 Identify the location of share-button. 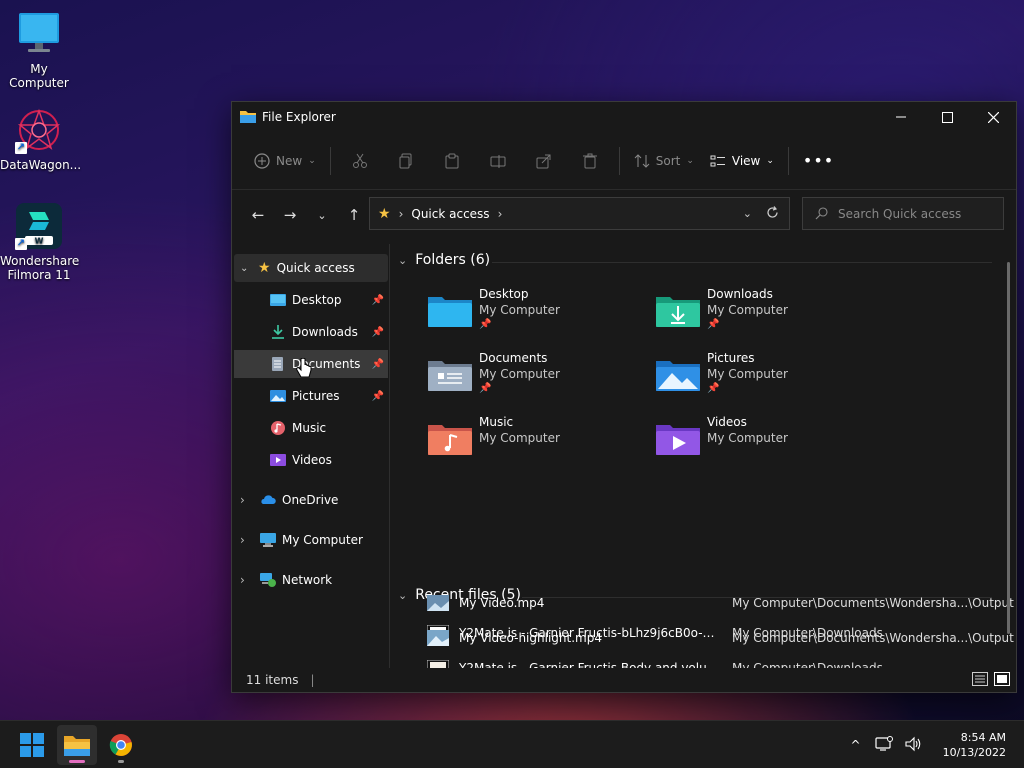
(544, 161).